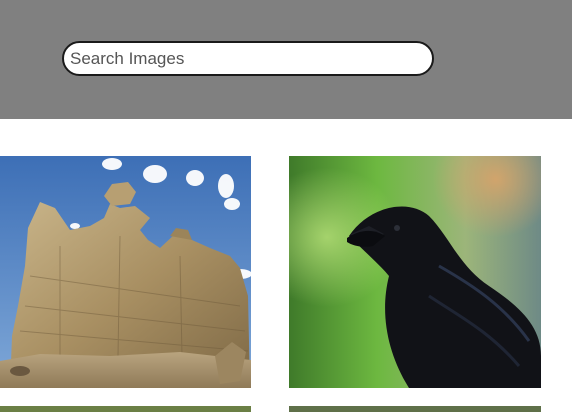  Describe the element at coordinates (125, 409) in the screenshot. I see `gallery-image-partial-left` at that location.